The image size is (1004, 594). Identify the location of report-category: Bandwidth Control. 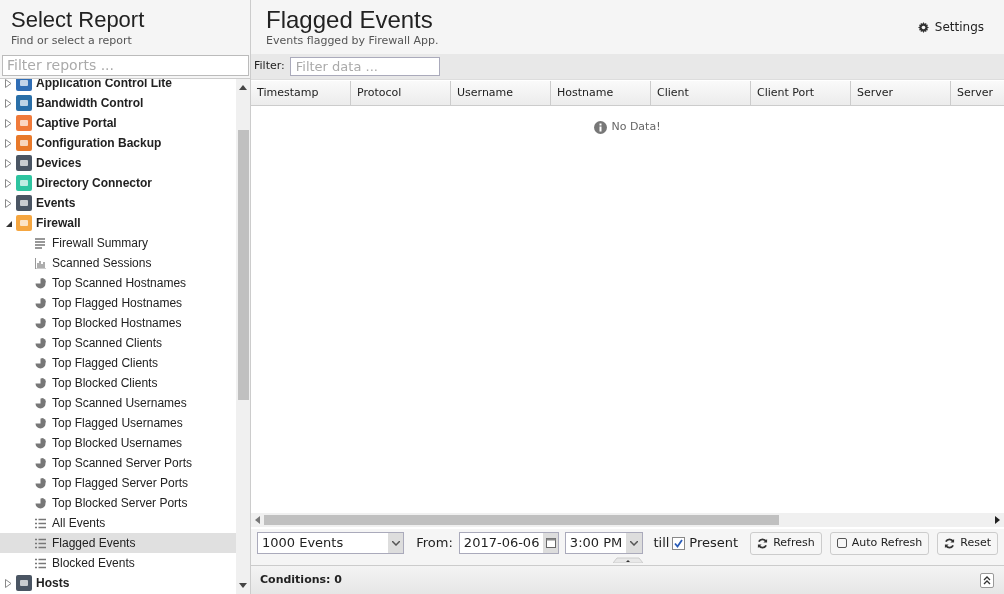
(90, 103).